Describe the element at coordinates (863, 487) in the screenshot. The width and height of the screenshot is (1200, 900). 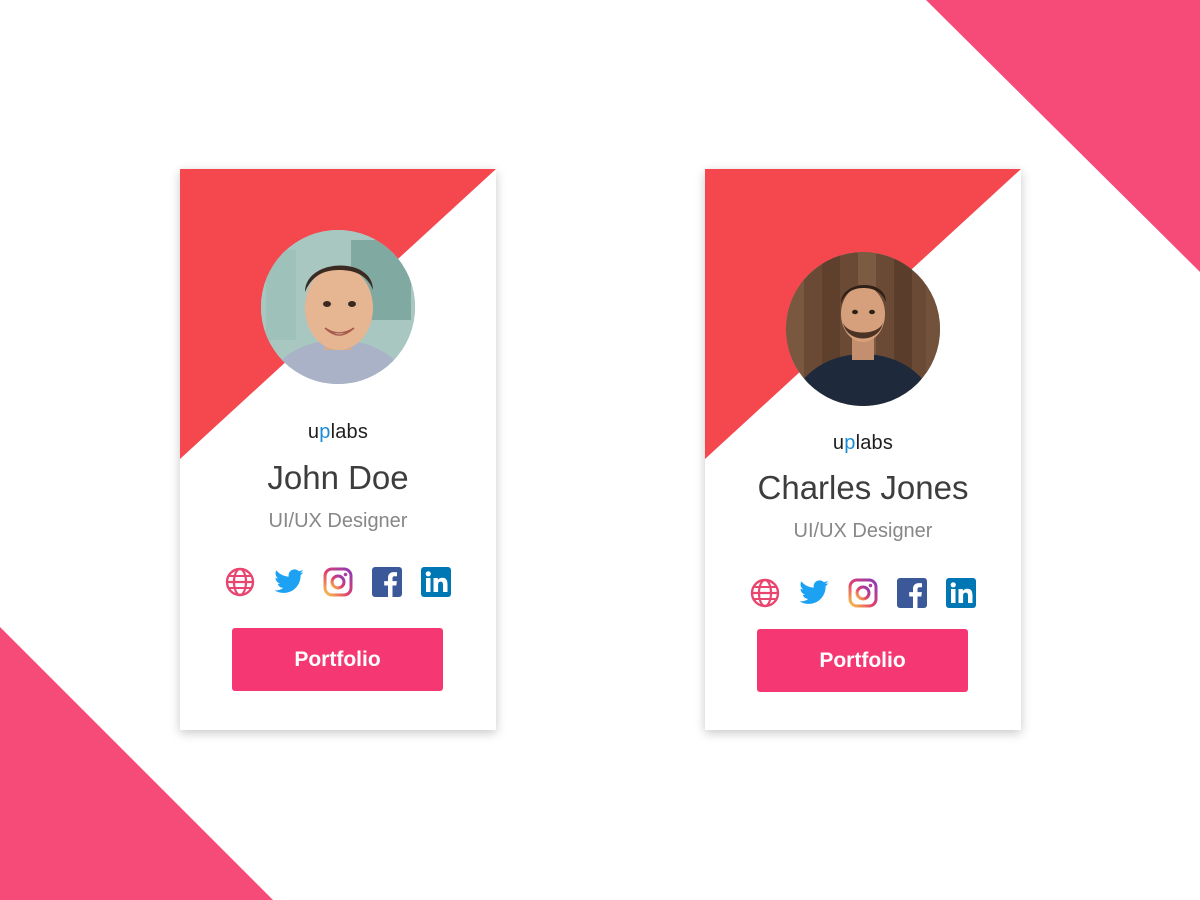
I see `profile-name: Charles Jones` at that location.